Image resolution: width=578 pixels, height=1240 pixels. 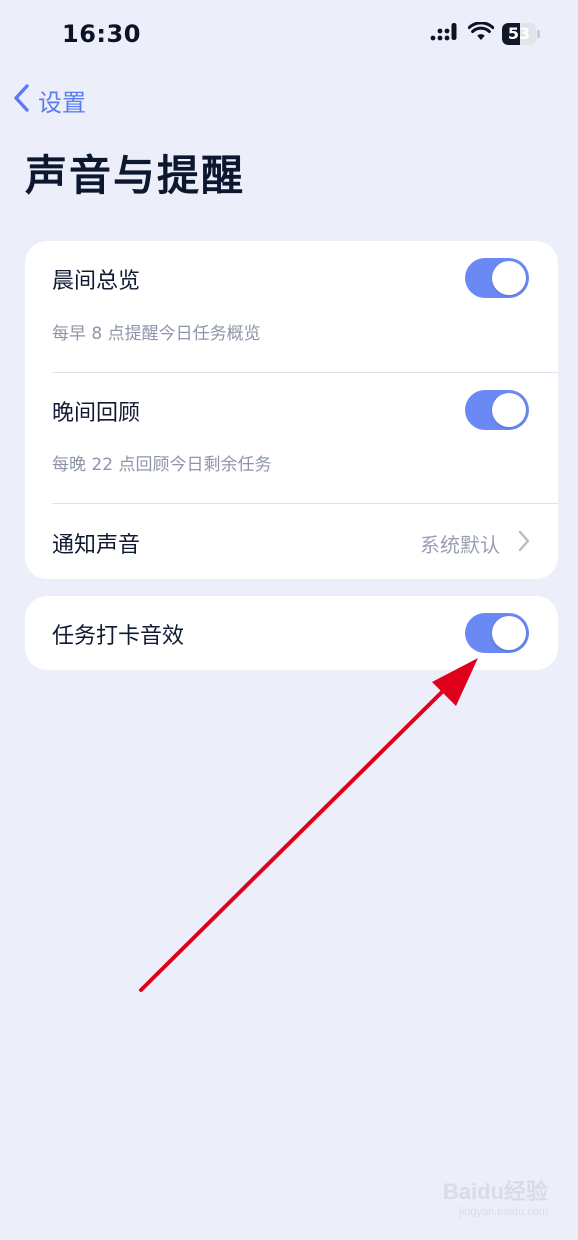 What do you see at coordinates (22, 100) in the screenshot?
I see `chevron-left-icon` at bounding box center [22, 100].